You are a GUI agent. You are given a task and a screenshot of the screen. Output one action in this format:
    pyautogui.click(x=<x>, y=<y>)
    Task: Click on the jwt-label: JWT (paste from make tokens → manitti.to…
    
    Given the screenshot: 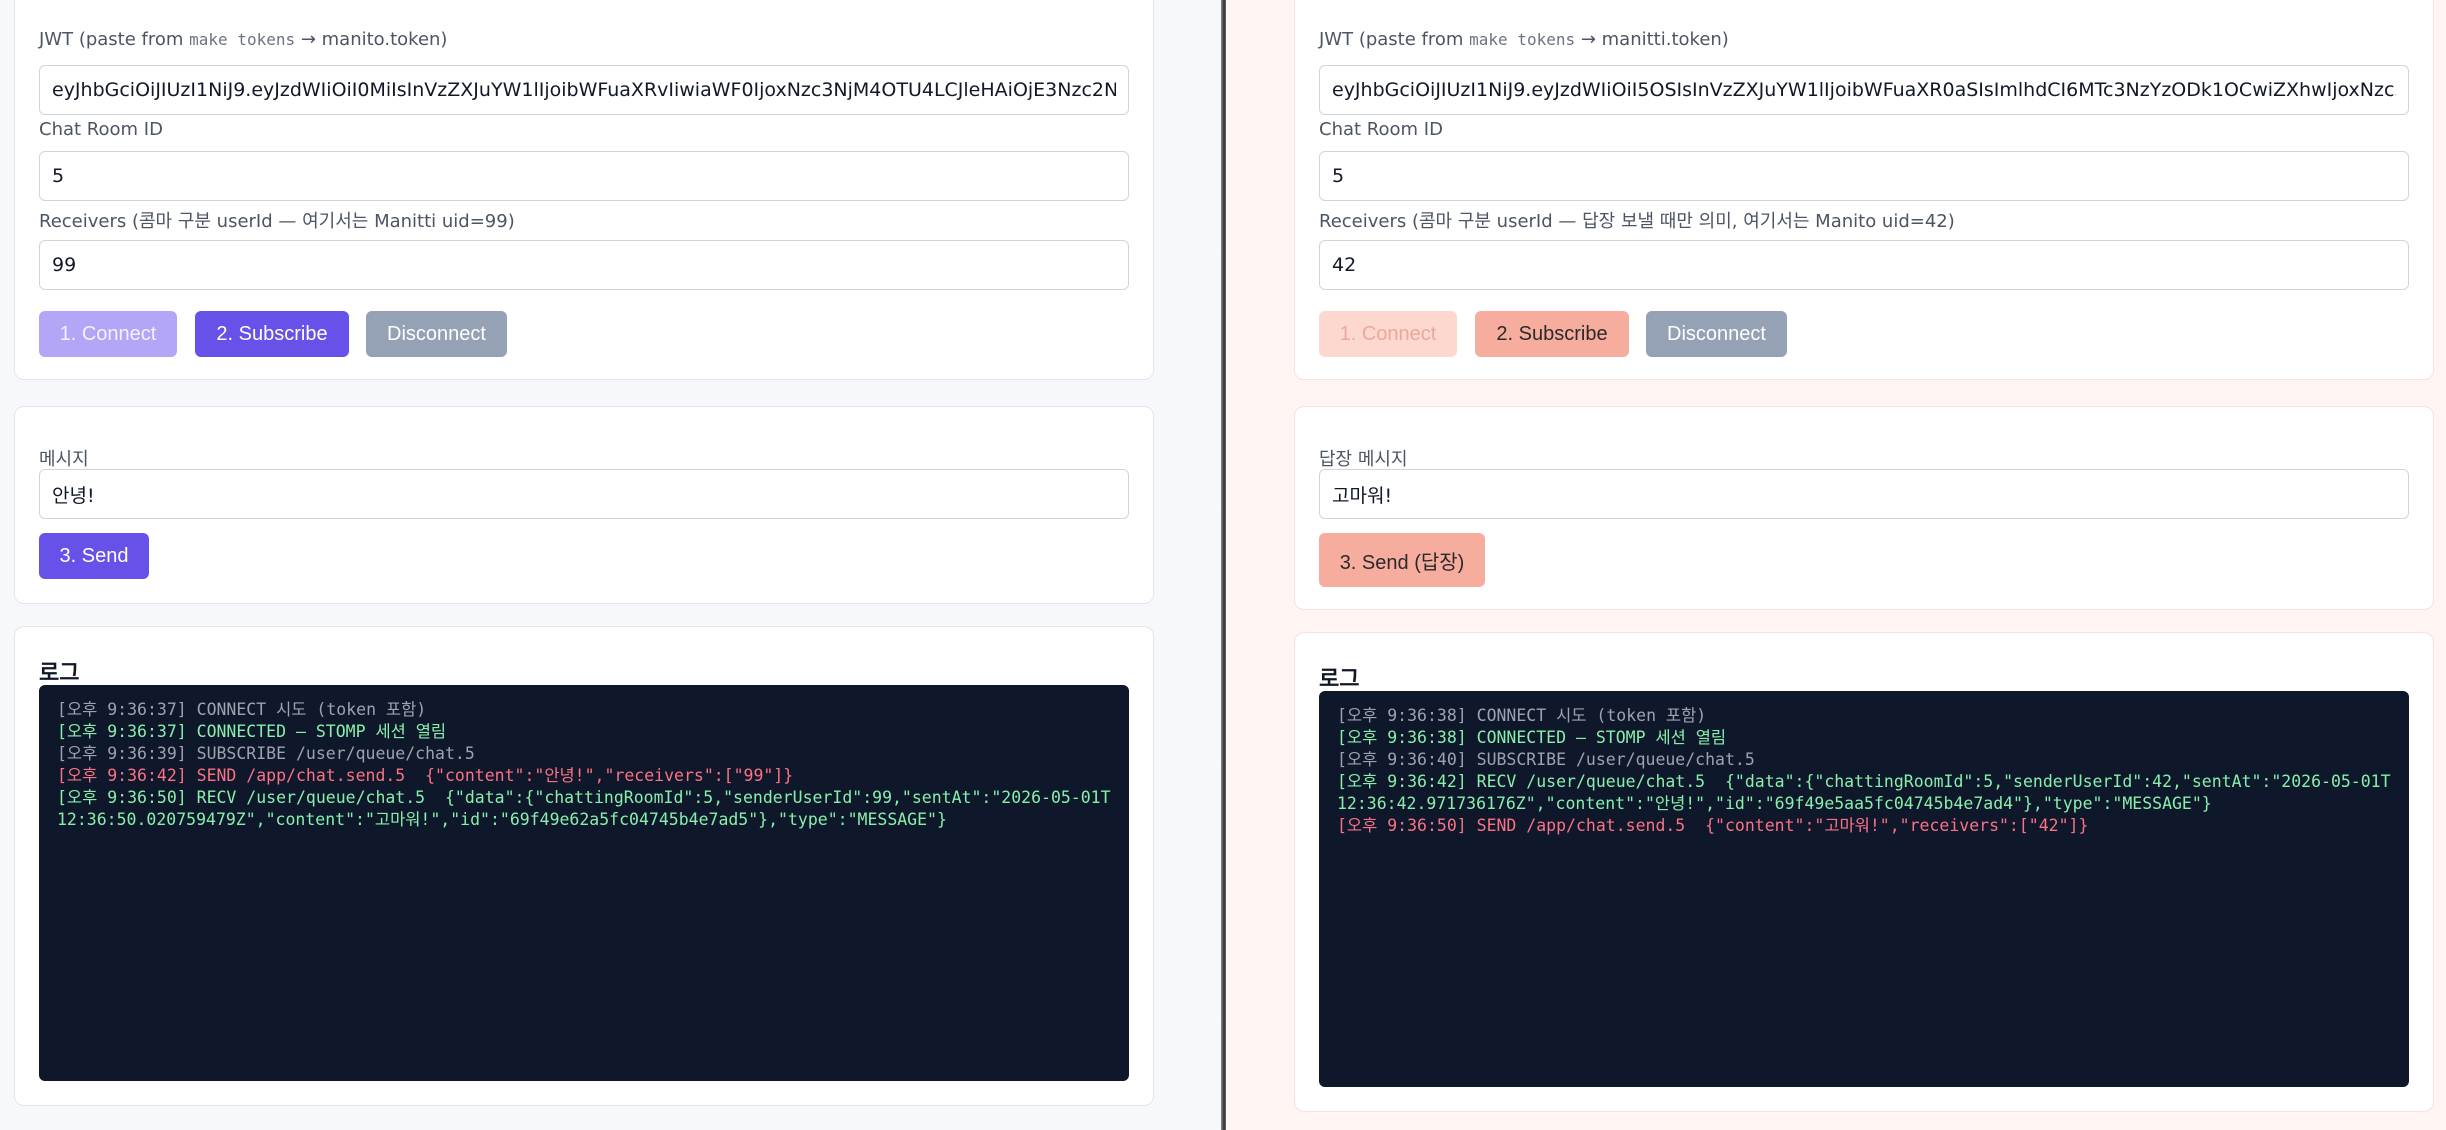 What is the action you would take?
    pyautogui.click(x=1524, y=39)
    